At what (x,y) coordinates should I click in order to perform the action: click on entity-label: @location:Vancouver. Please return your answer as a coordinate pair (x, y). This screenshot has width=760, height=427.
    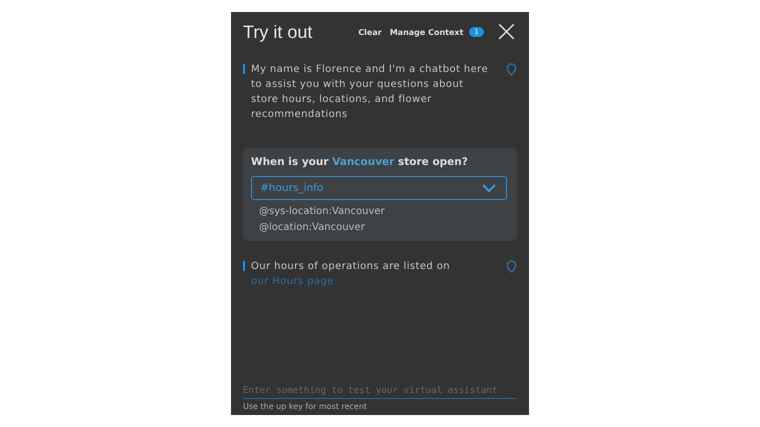
    Looking at the image, I should click on (312, 228).